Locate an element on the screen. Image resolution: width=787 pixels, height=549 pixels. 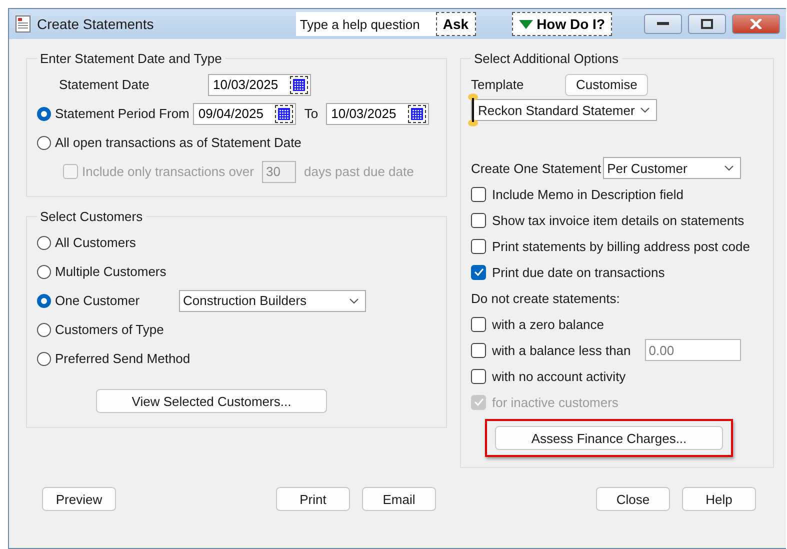
group-title: Select Additional Options is located at coordinates (546, 58).